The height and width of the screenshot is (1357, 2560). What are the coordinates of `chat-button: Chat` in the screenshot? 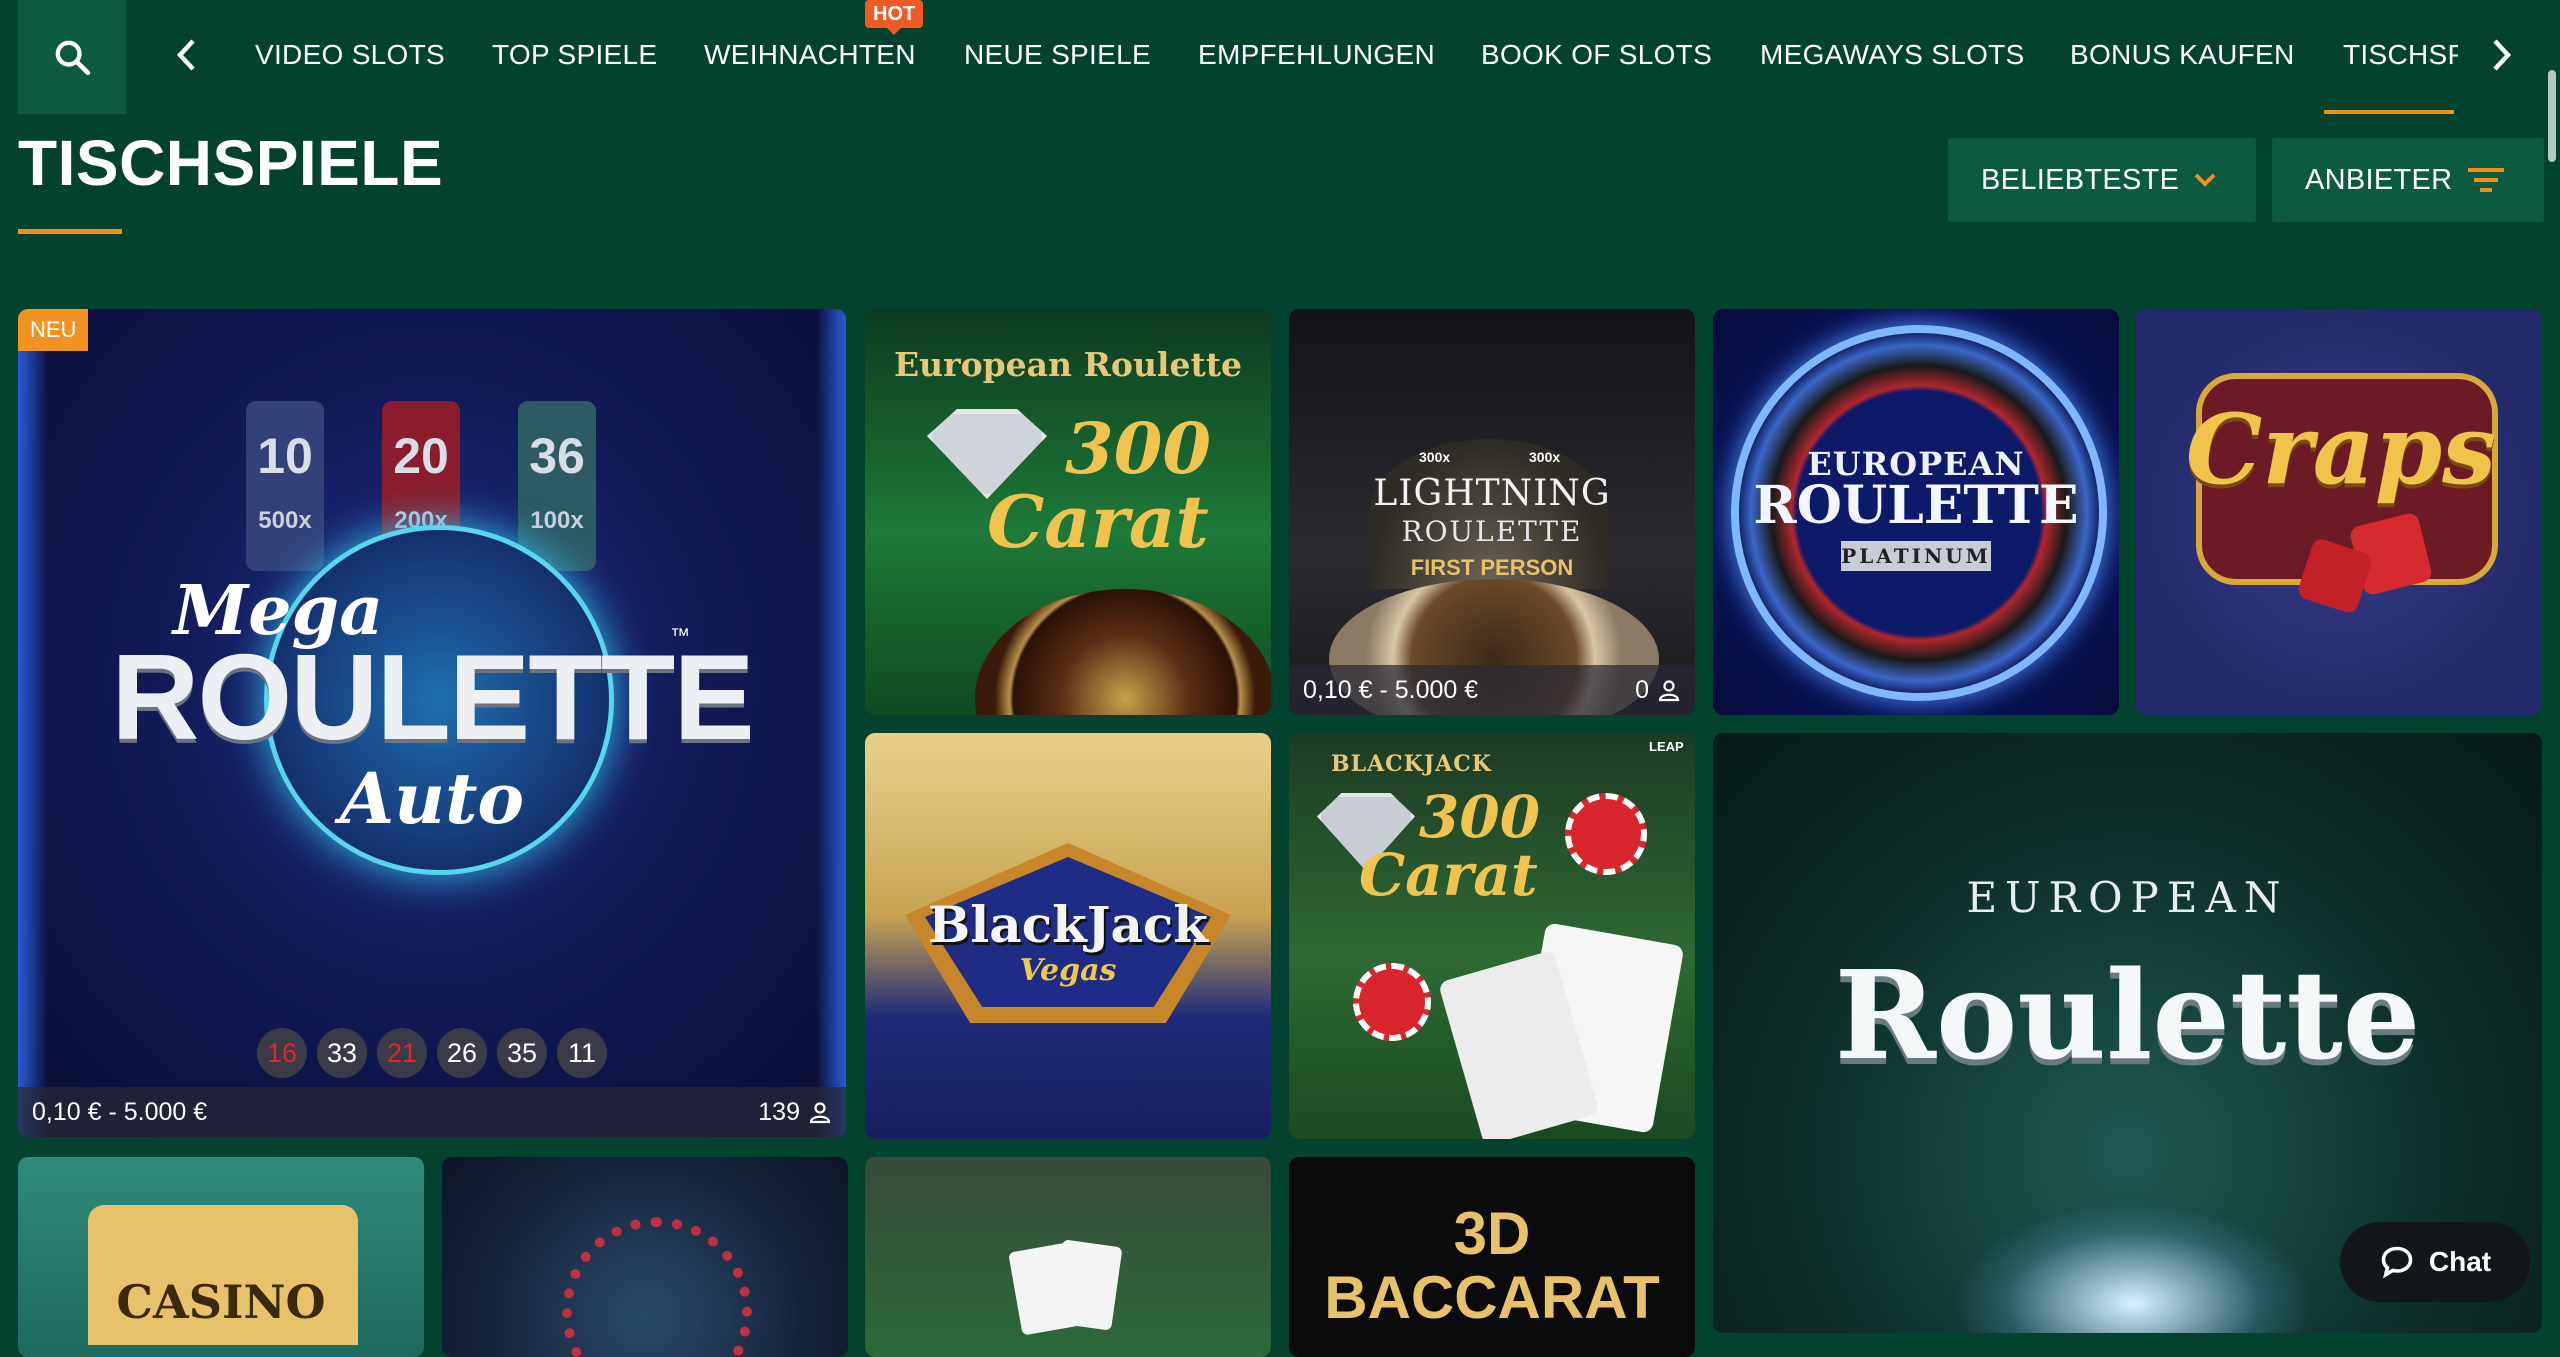 It's located at (2435, 1262).